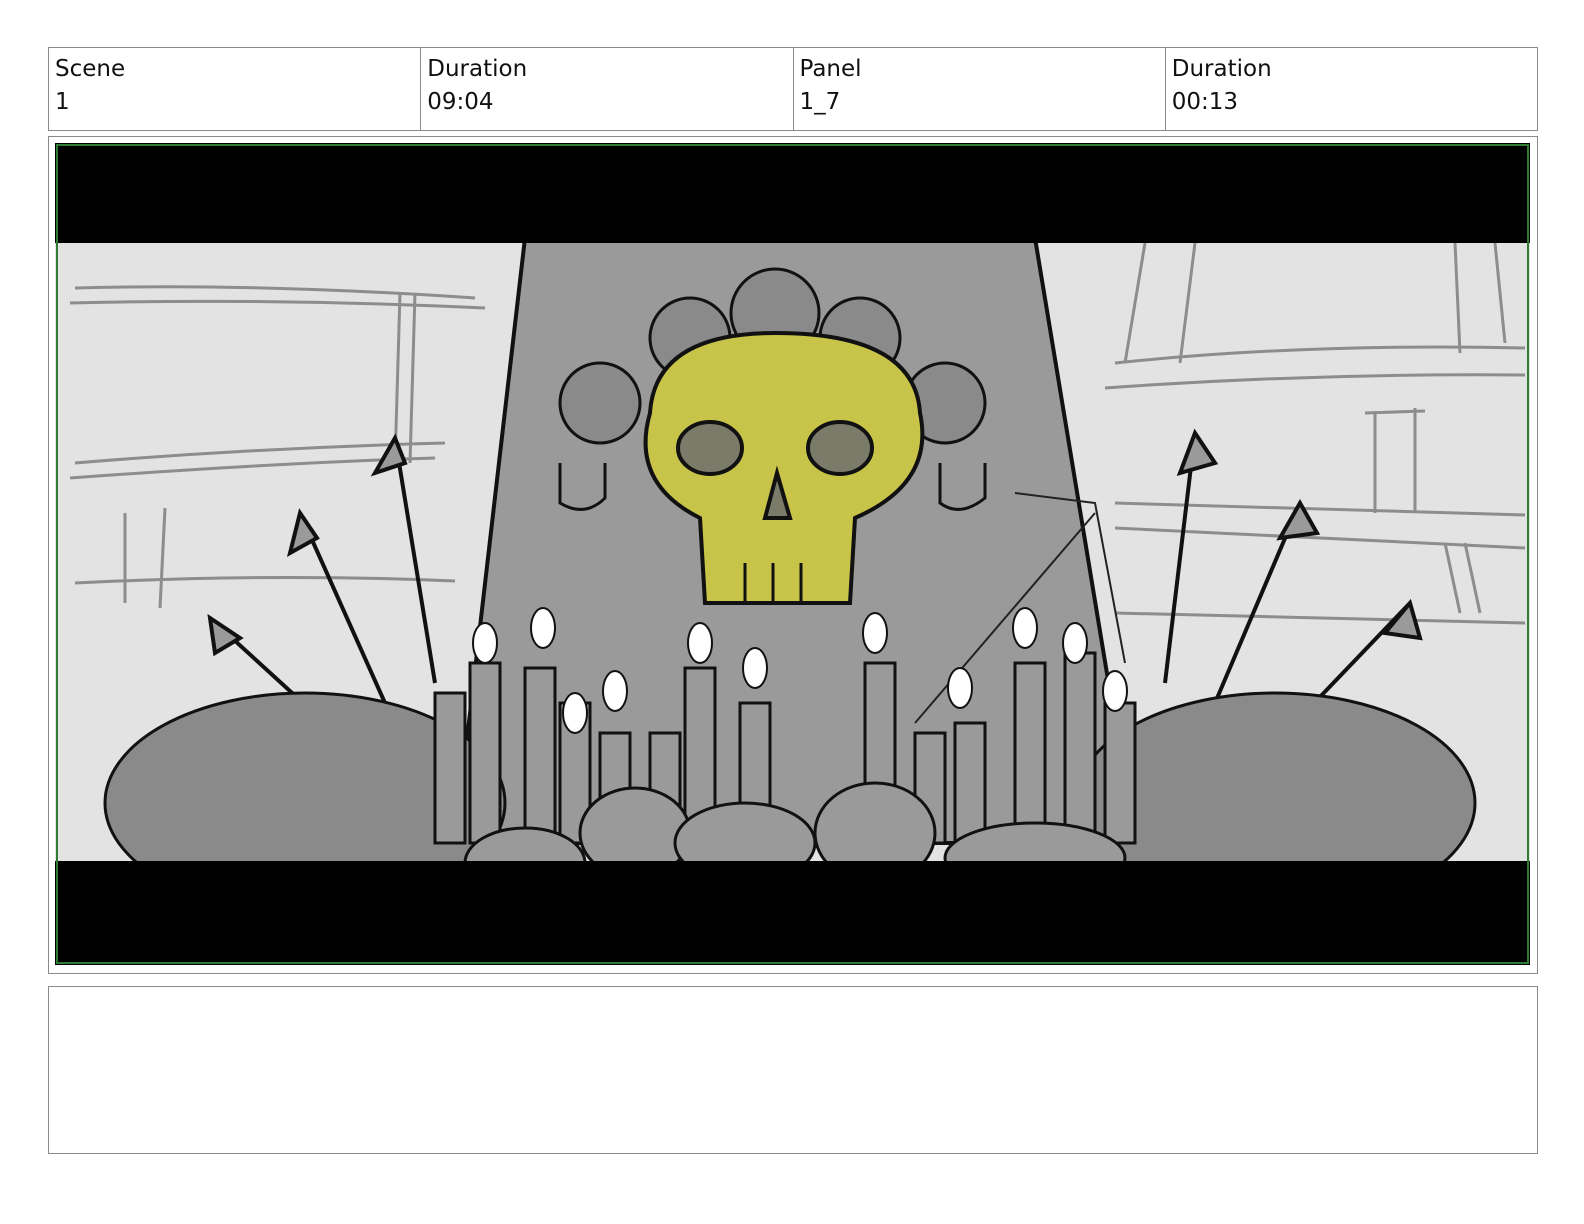 The image size is (1584, 1224). Describe the element at coordinates (1351, 89) in the screenshot. I see `panel-duration-cell: Duration 00:13` at that location.